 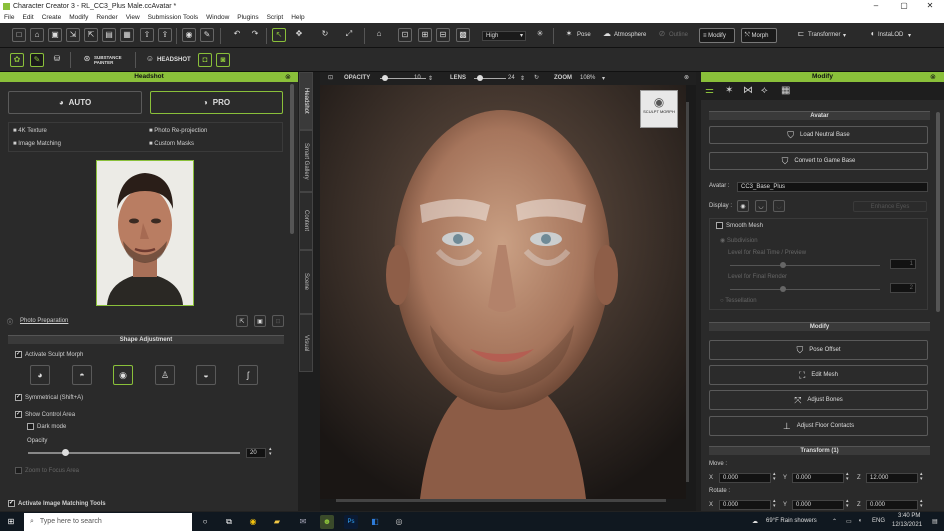 What do you see at coordinates (55, 35) in the screenshot?
I see `save-icon: ▣` at bounding box center [55, 35].